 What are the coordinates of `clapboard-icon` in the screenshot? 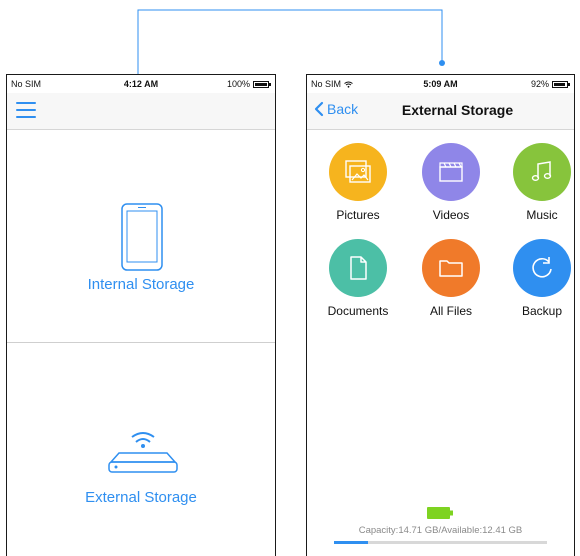 It's located at (451, 172).